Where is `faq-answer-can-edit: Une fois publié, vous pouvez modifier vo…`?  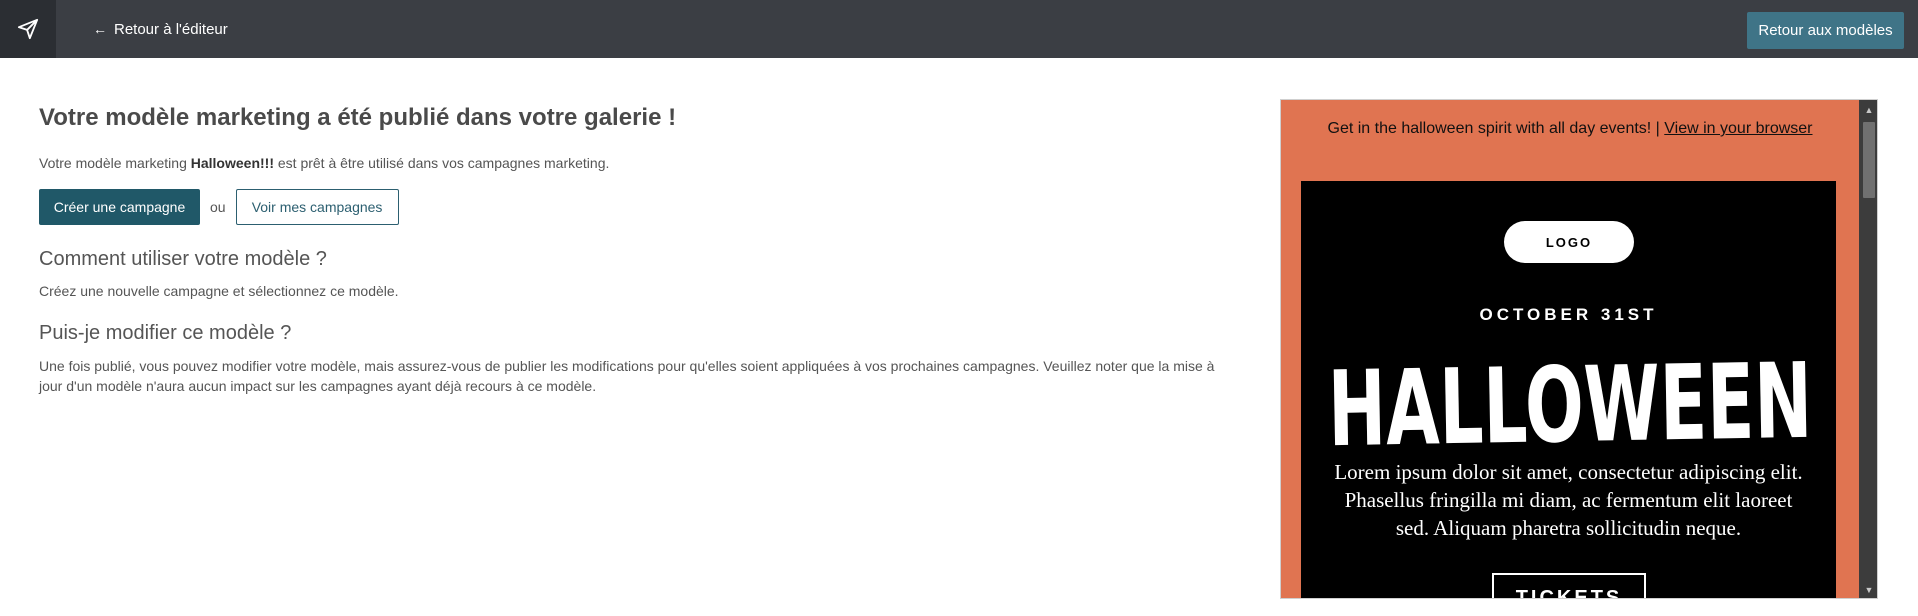
faq-answer-can-edit: Une fois publié, vous pouvez modifier vo… is located at coordinates (627, 376).